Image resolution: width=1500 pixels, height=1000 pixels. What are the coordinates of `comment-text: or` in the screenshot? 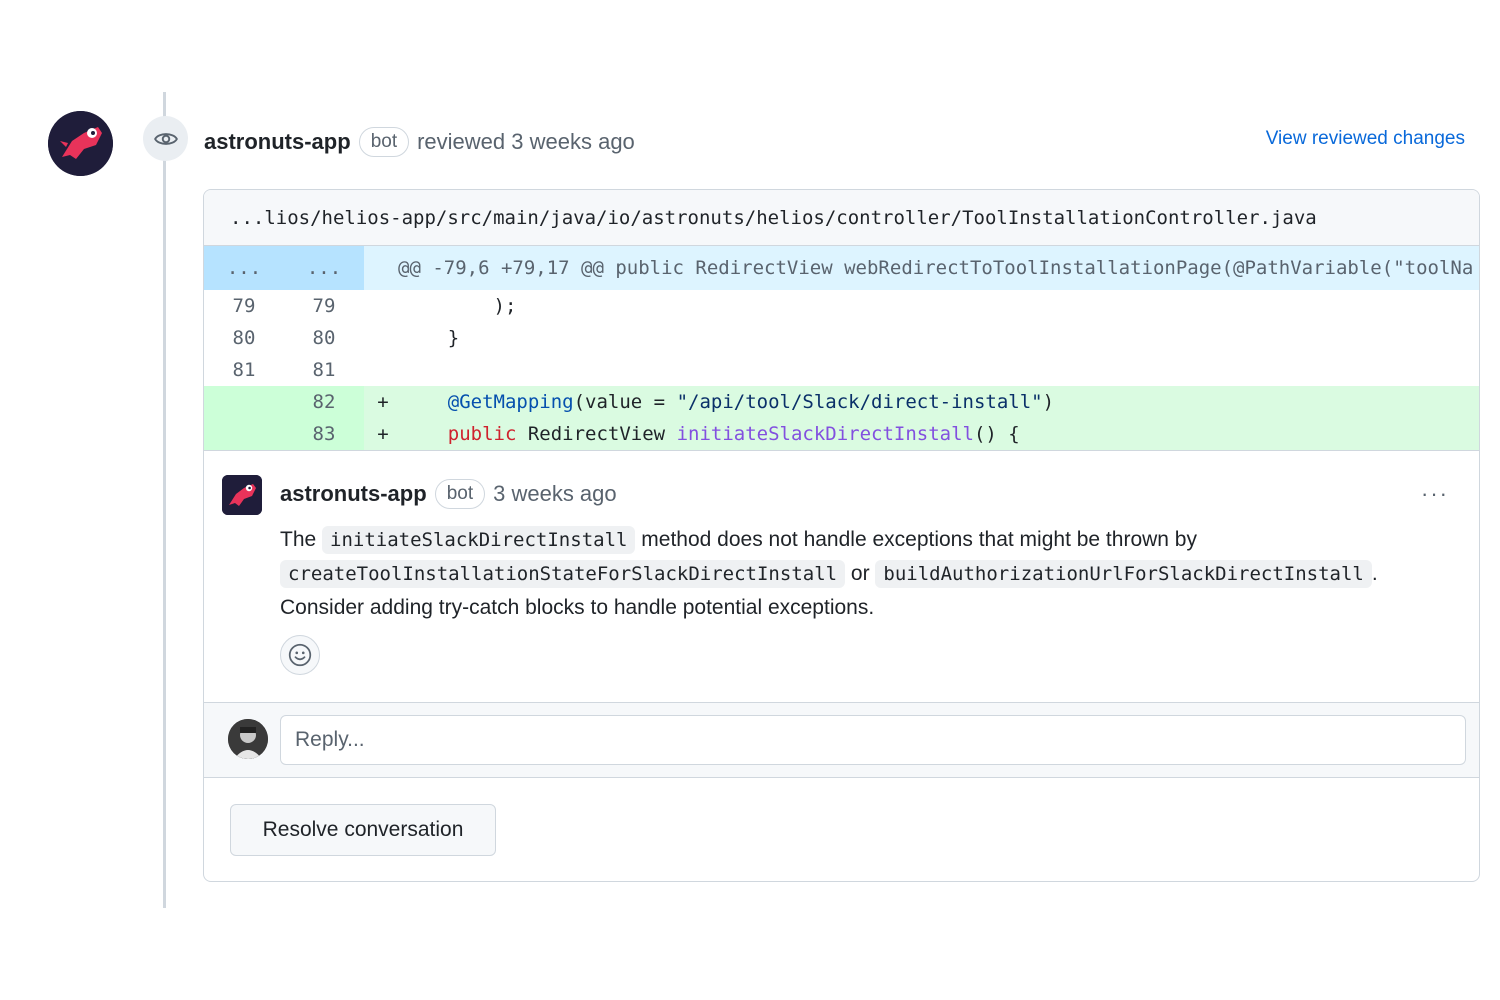 It's located at (860, 573).